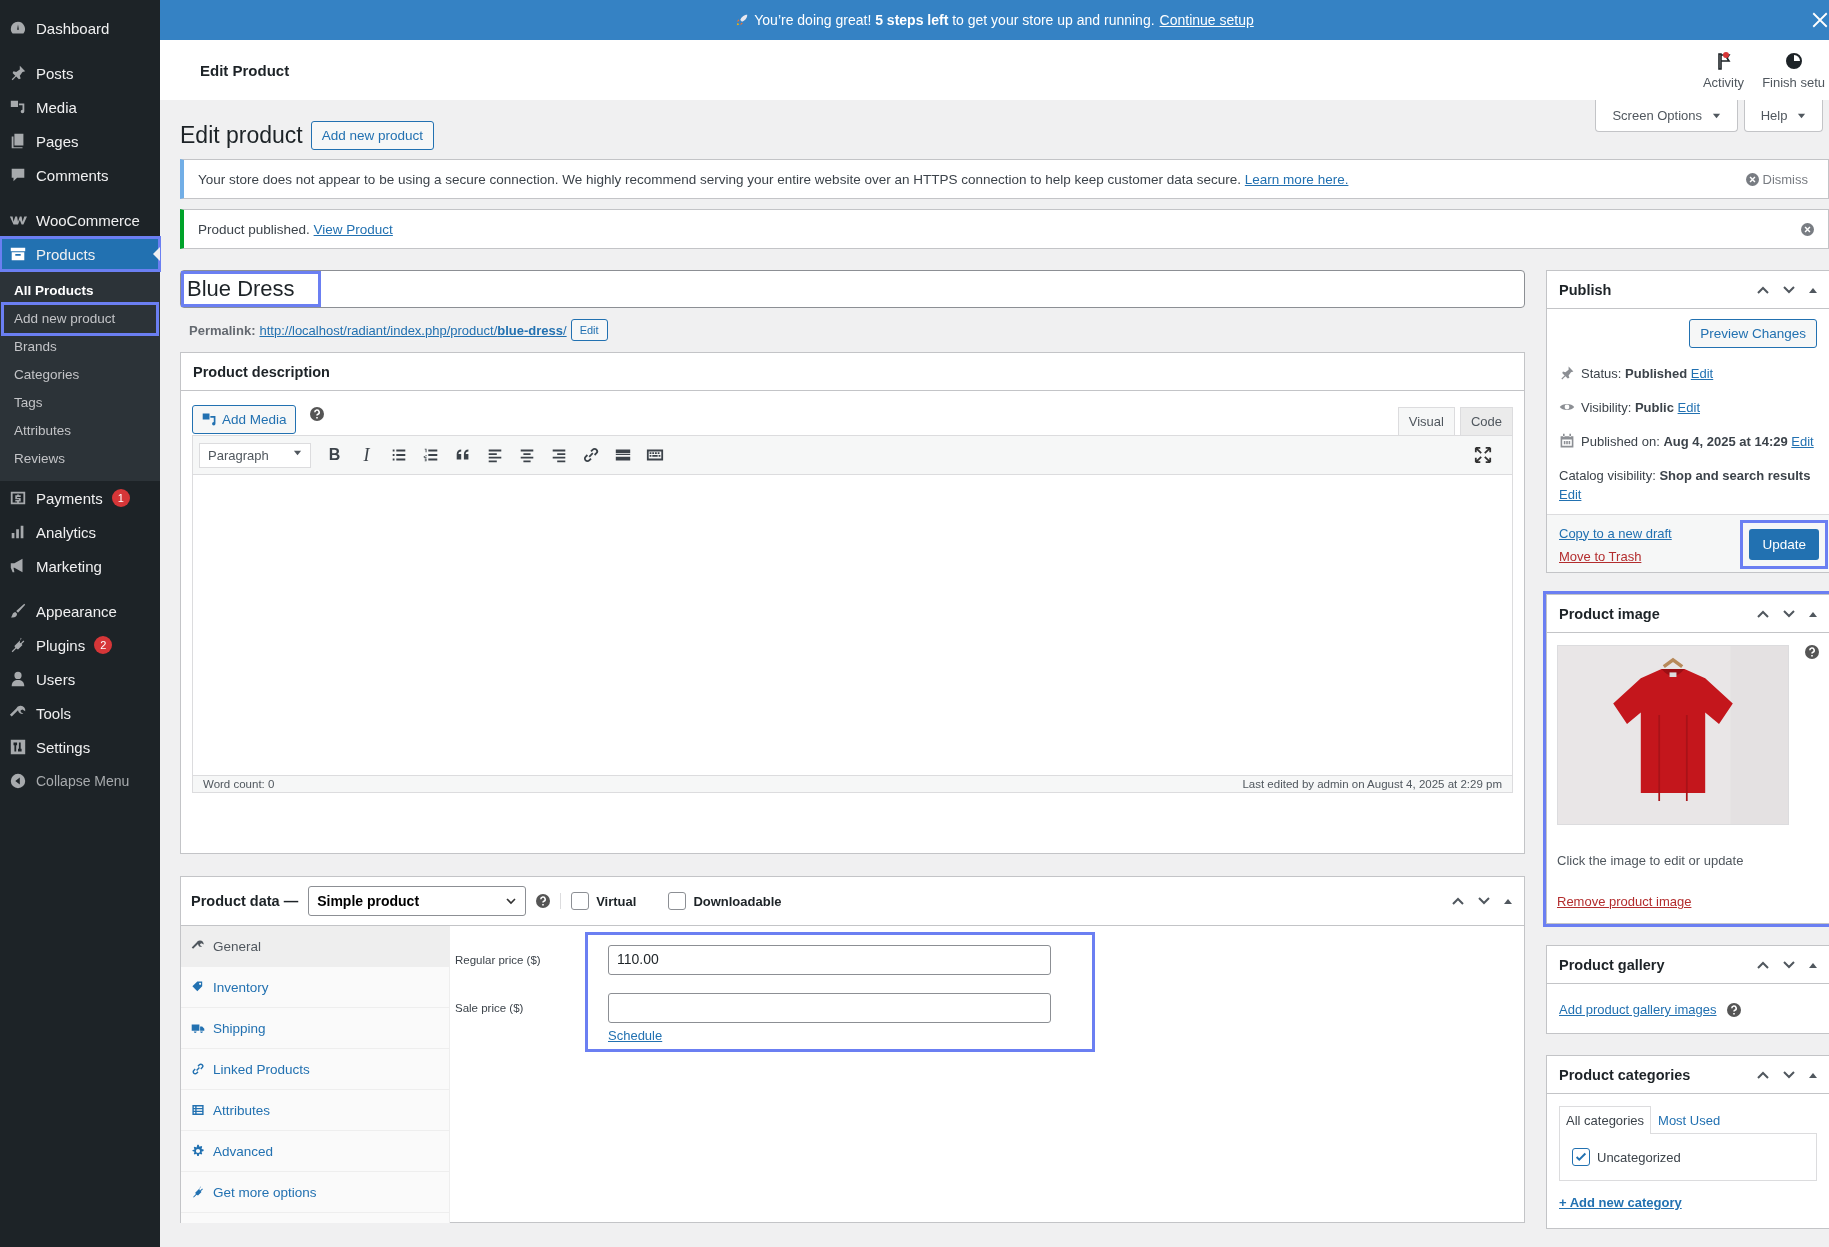 The height and width of the screenshot is (1247, 1829). What do you see at coordinates (1689, 1120) in the screenshot?
I see `category-tab: Most Used` at bounding box center [1689, 1120].